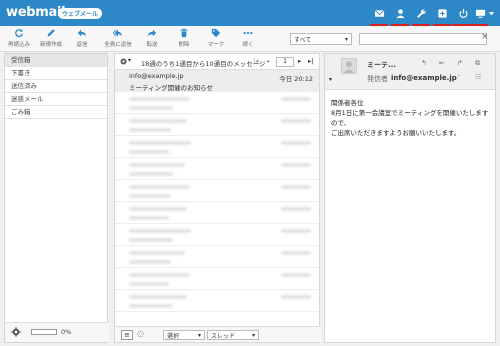 The width and height of the screenshot is (500, 346). What do you see at coordinates (377, 79) in the screenshot?
I see `from-label: 発信者` at bounding box center [377, 79].